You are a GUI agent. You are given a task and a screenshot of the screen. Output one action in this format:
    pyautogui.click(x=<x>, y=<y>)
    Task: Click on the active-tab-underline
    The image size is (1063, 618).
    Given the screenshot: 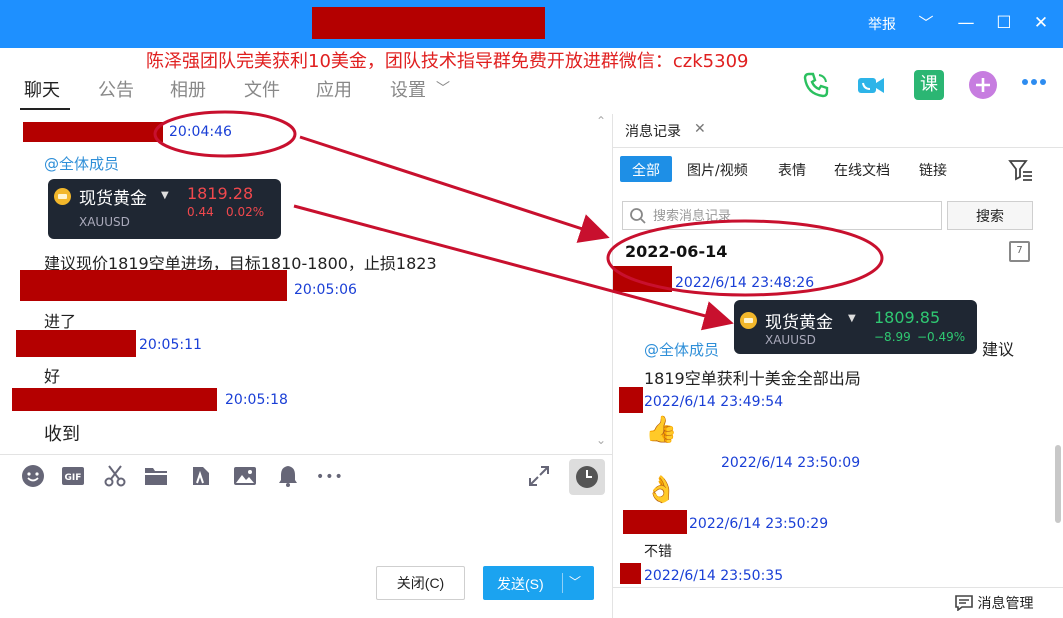 What is the action you would take?
    pyautogui.click(x=45, y=109)
    